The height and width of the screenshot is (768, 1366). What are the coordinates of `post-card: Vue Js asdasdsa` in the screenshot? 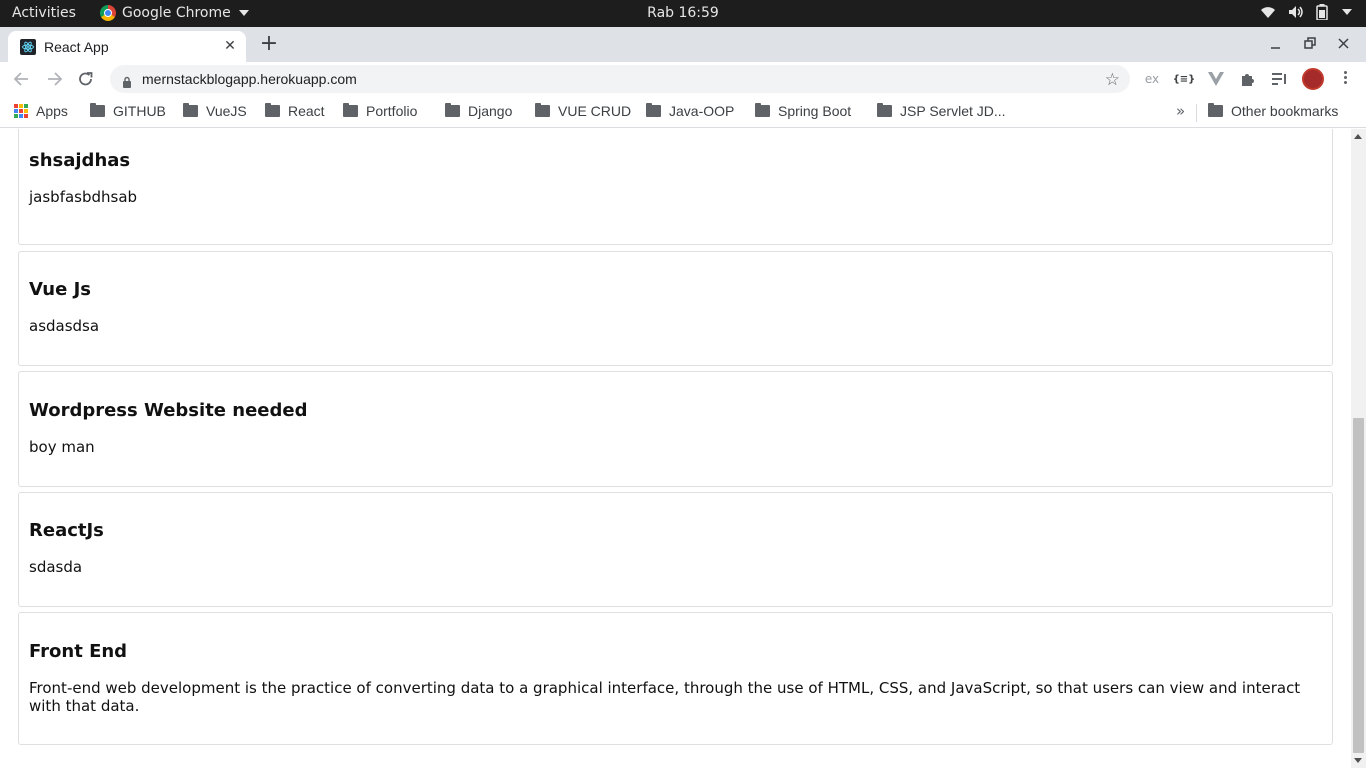 It's located at (675, 308).